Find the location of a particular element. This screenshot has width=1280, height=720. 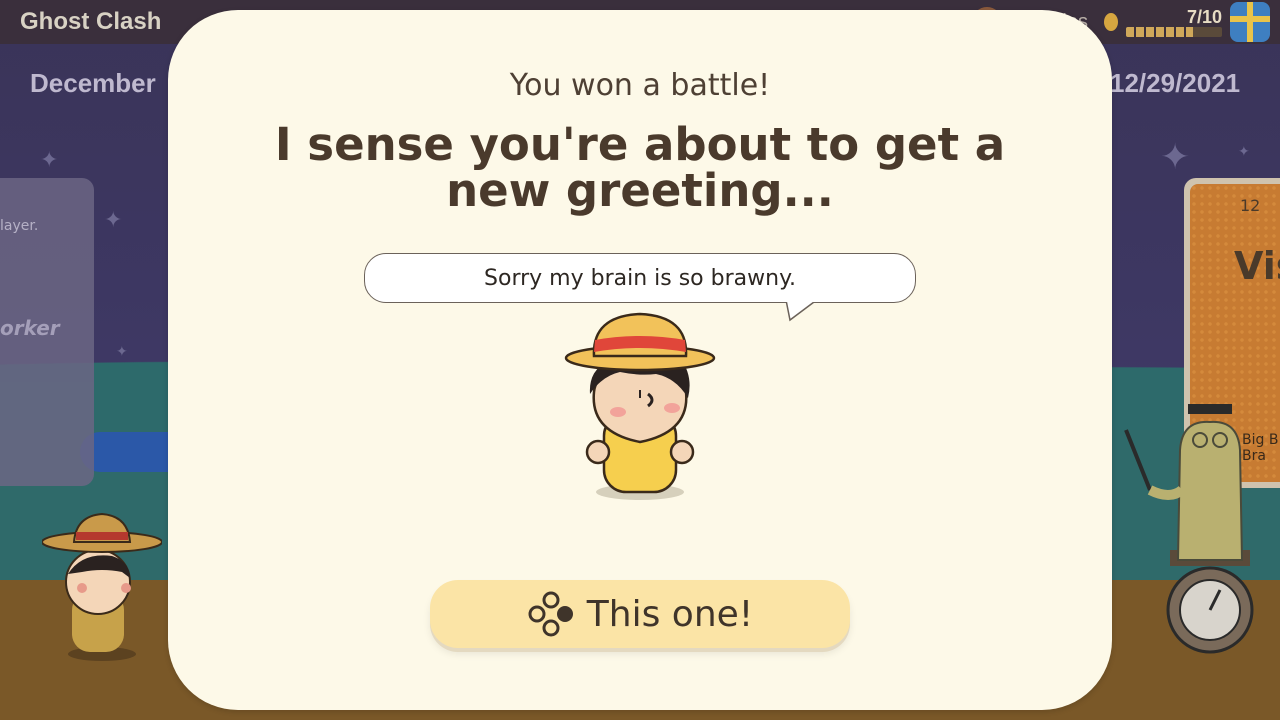

reward-progress-count: 7/10 is located at coordinates (1204, 17).